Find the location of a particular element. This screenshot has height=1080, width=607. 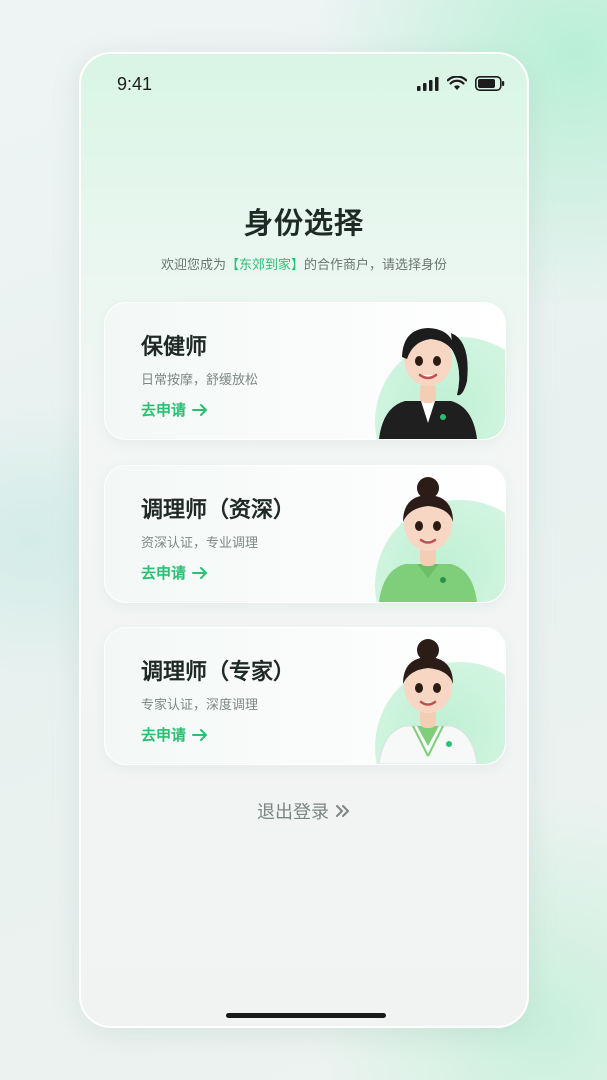

role-card-health-therapist: 保健师 日常按摩，舒缓放松 去申请 is located at coordinates (305, 371).